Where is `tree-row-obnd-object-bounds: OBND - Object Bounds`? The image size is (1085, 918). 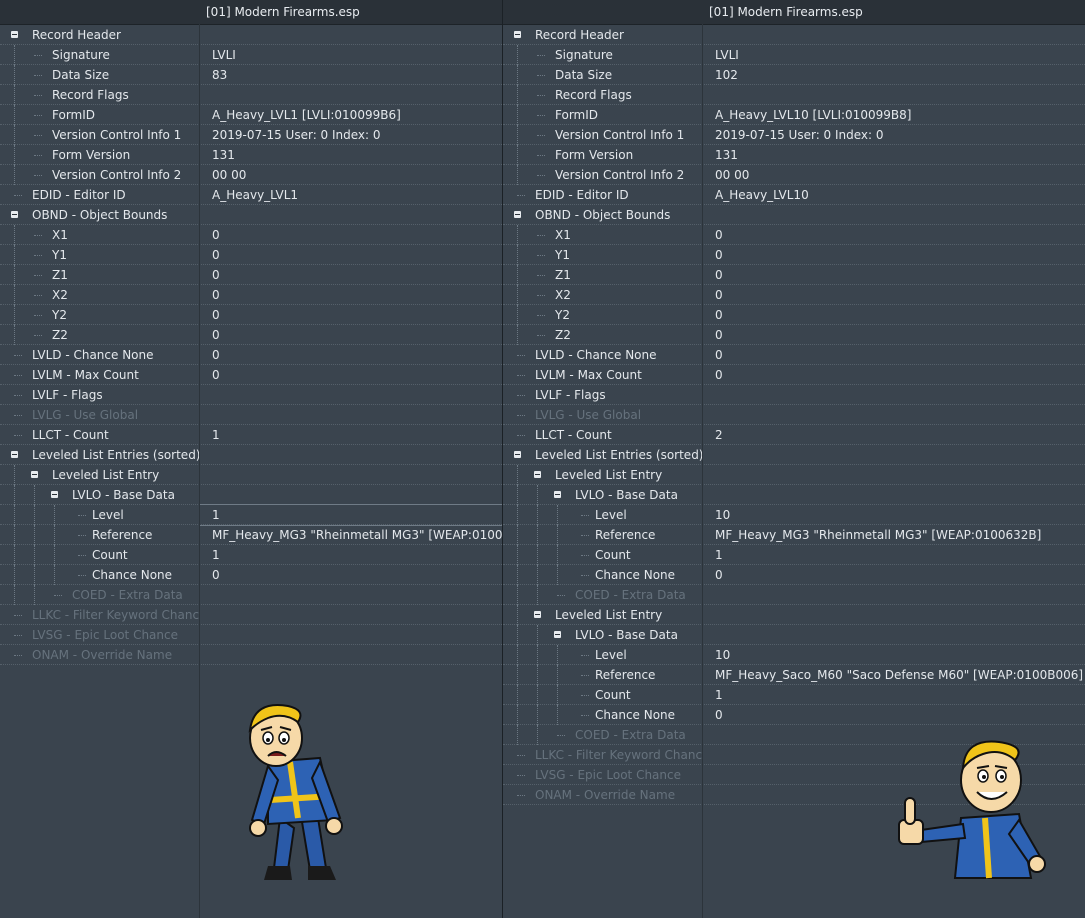
tree-row-obnd-object-bounds: OBND - Object Bounds is located at coordinates (251, 215).